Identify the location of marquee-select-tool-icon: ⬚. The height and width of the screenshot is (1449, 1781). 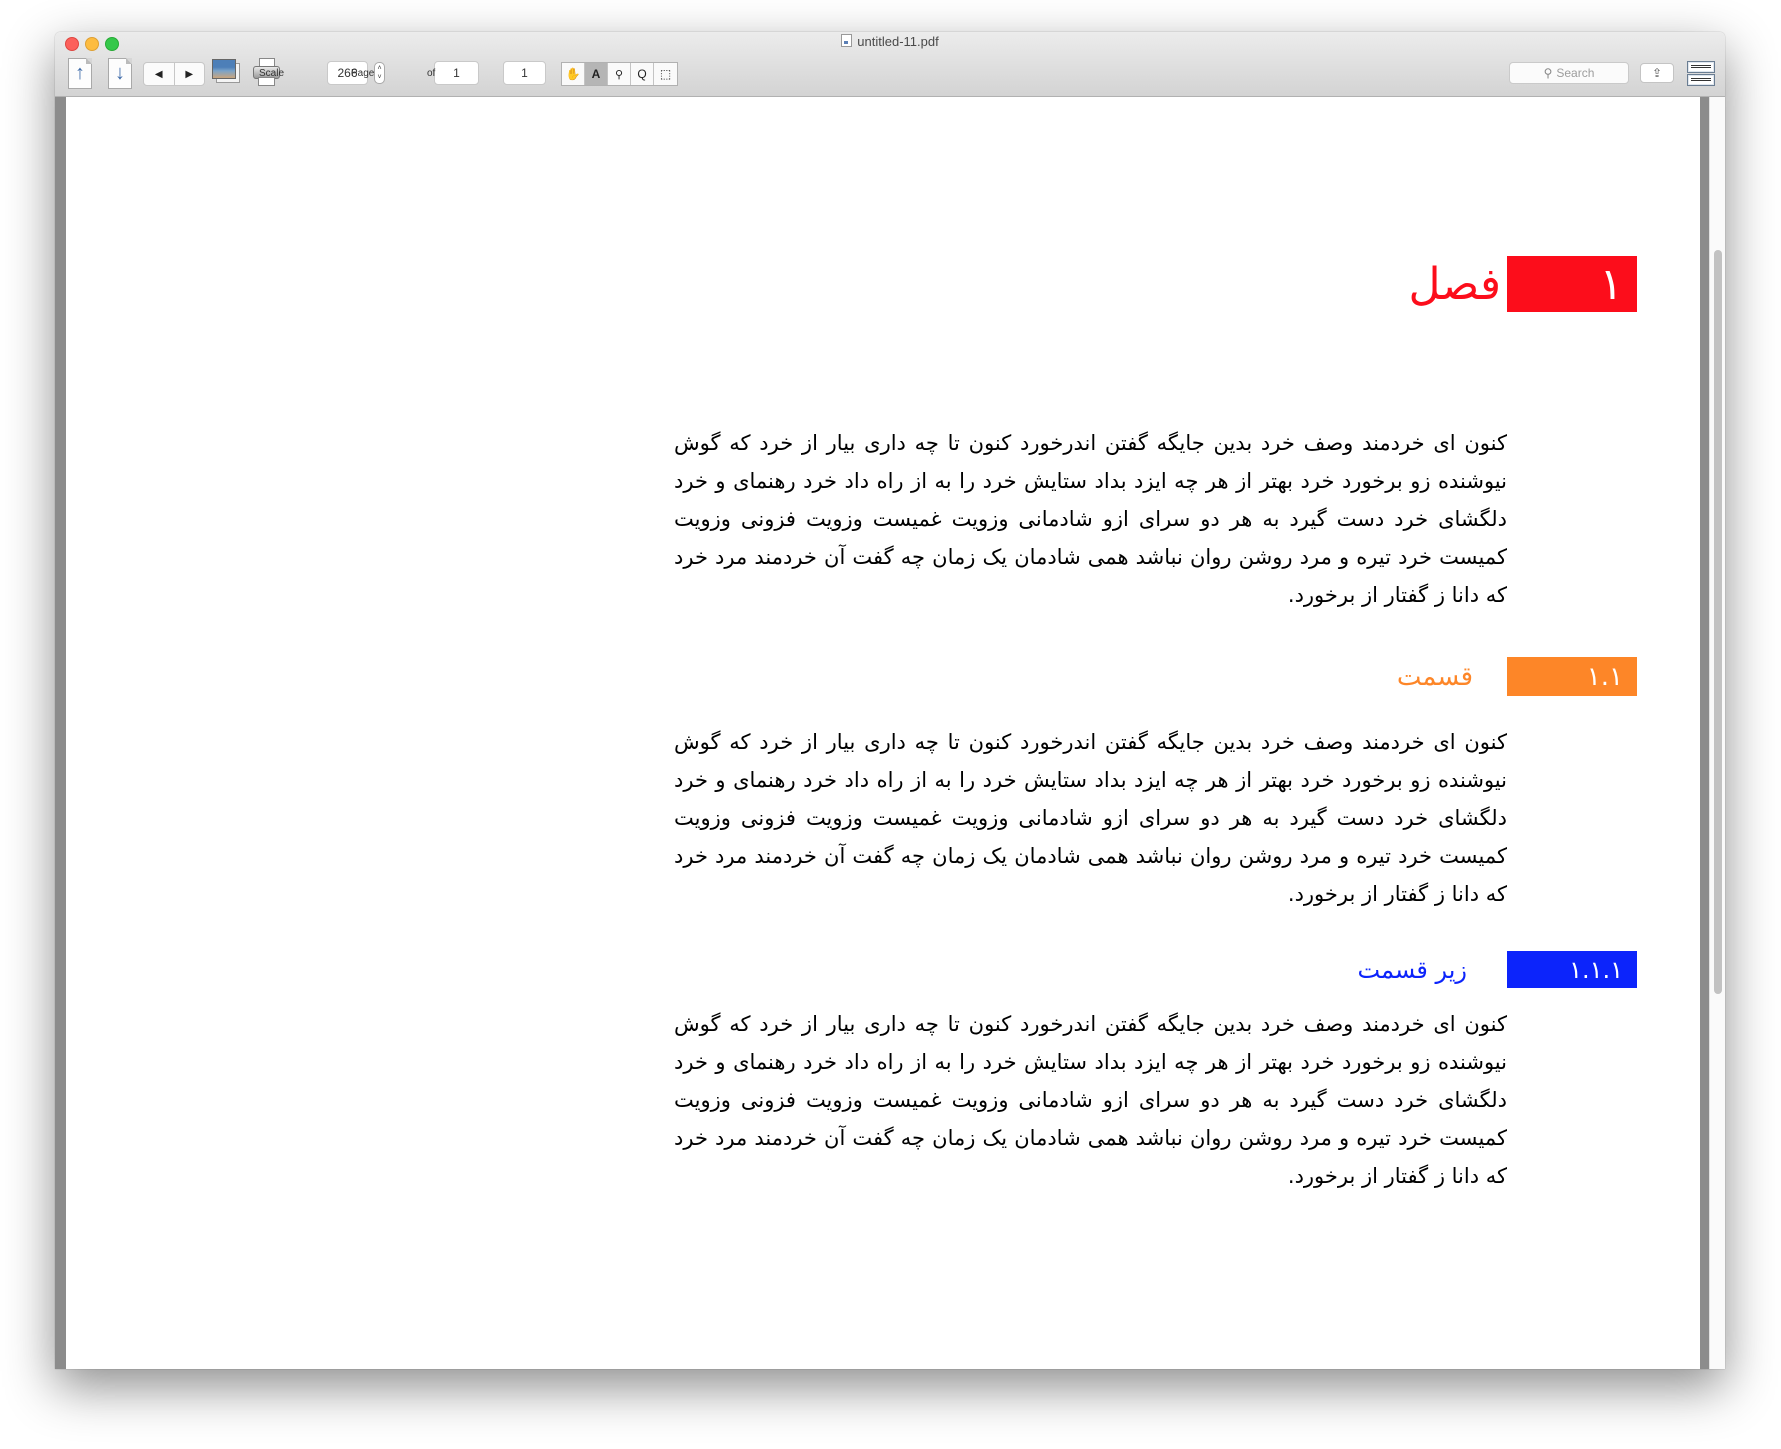
(665, 74).